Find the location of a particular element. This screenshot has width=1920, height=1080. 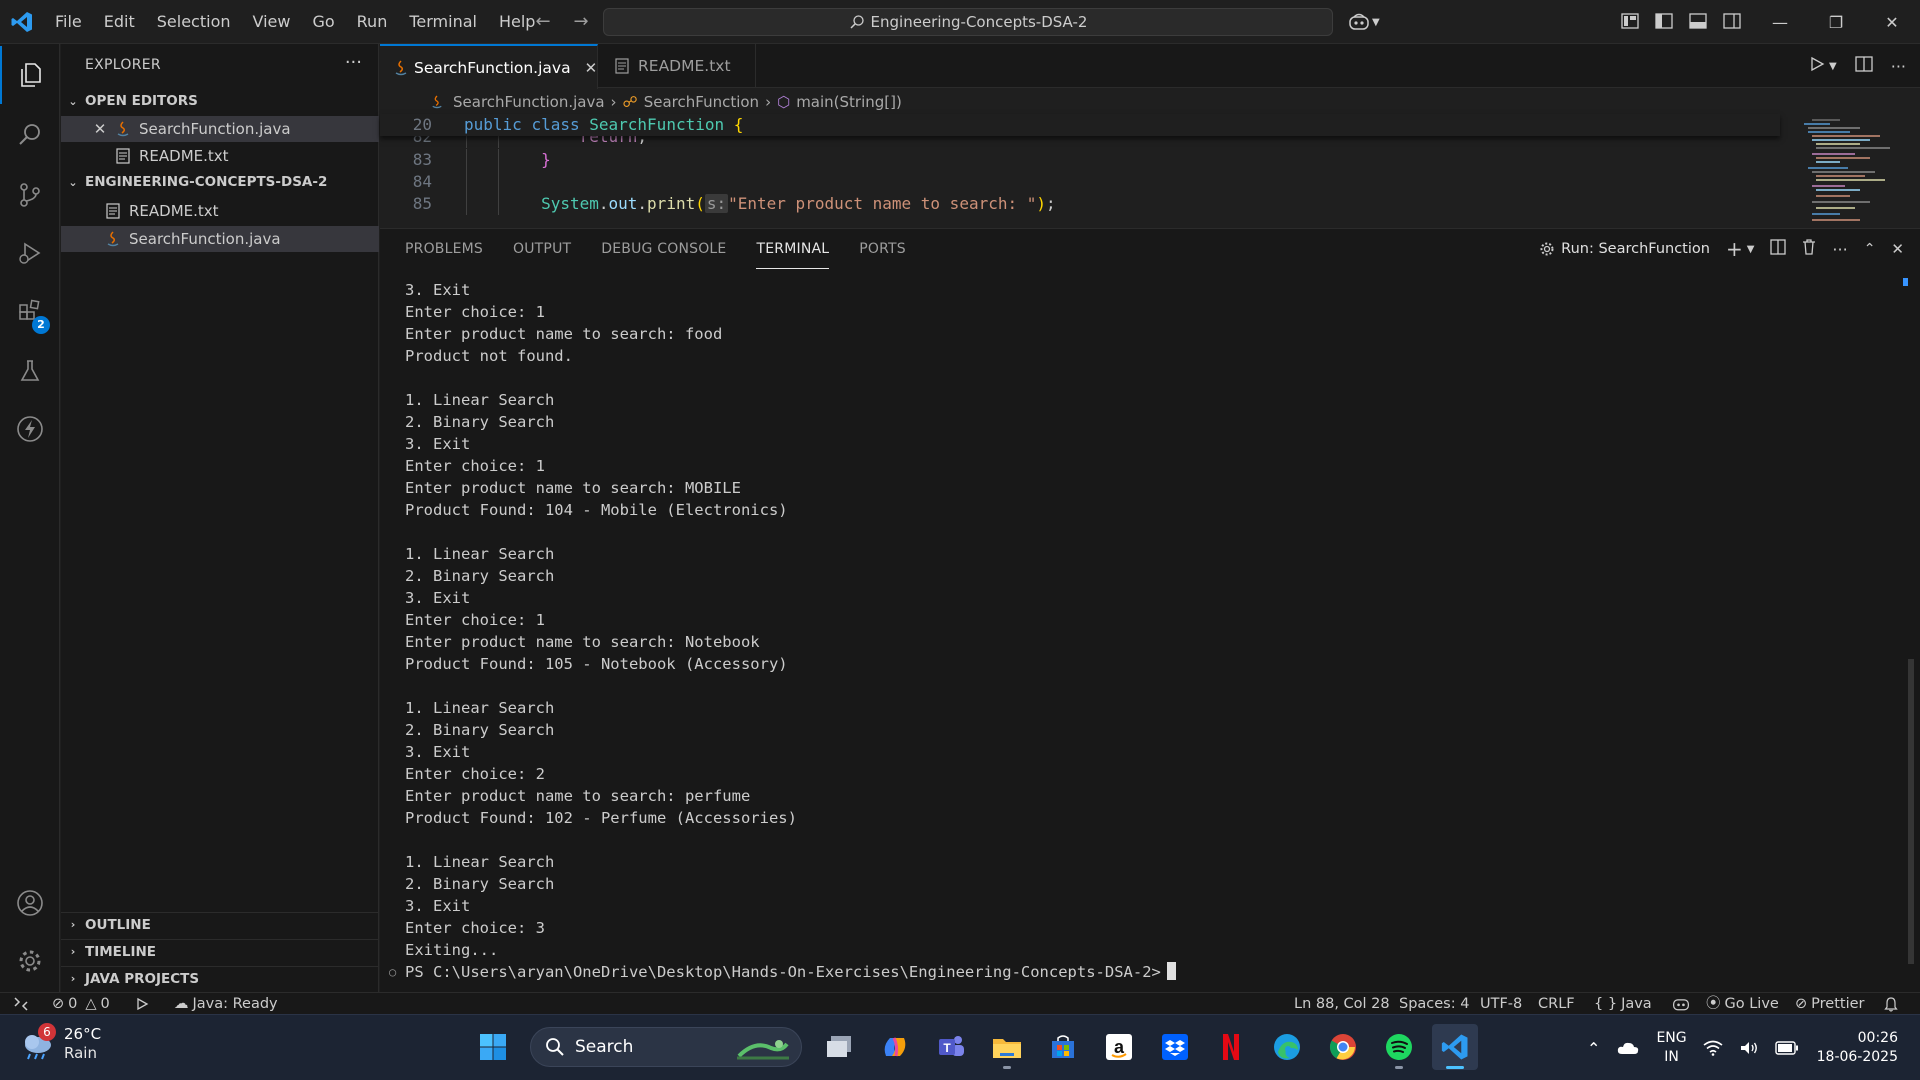

new-terminal-icon: + is located at coordinates (1734, 249).